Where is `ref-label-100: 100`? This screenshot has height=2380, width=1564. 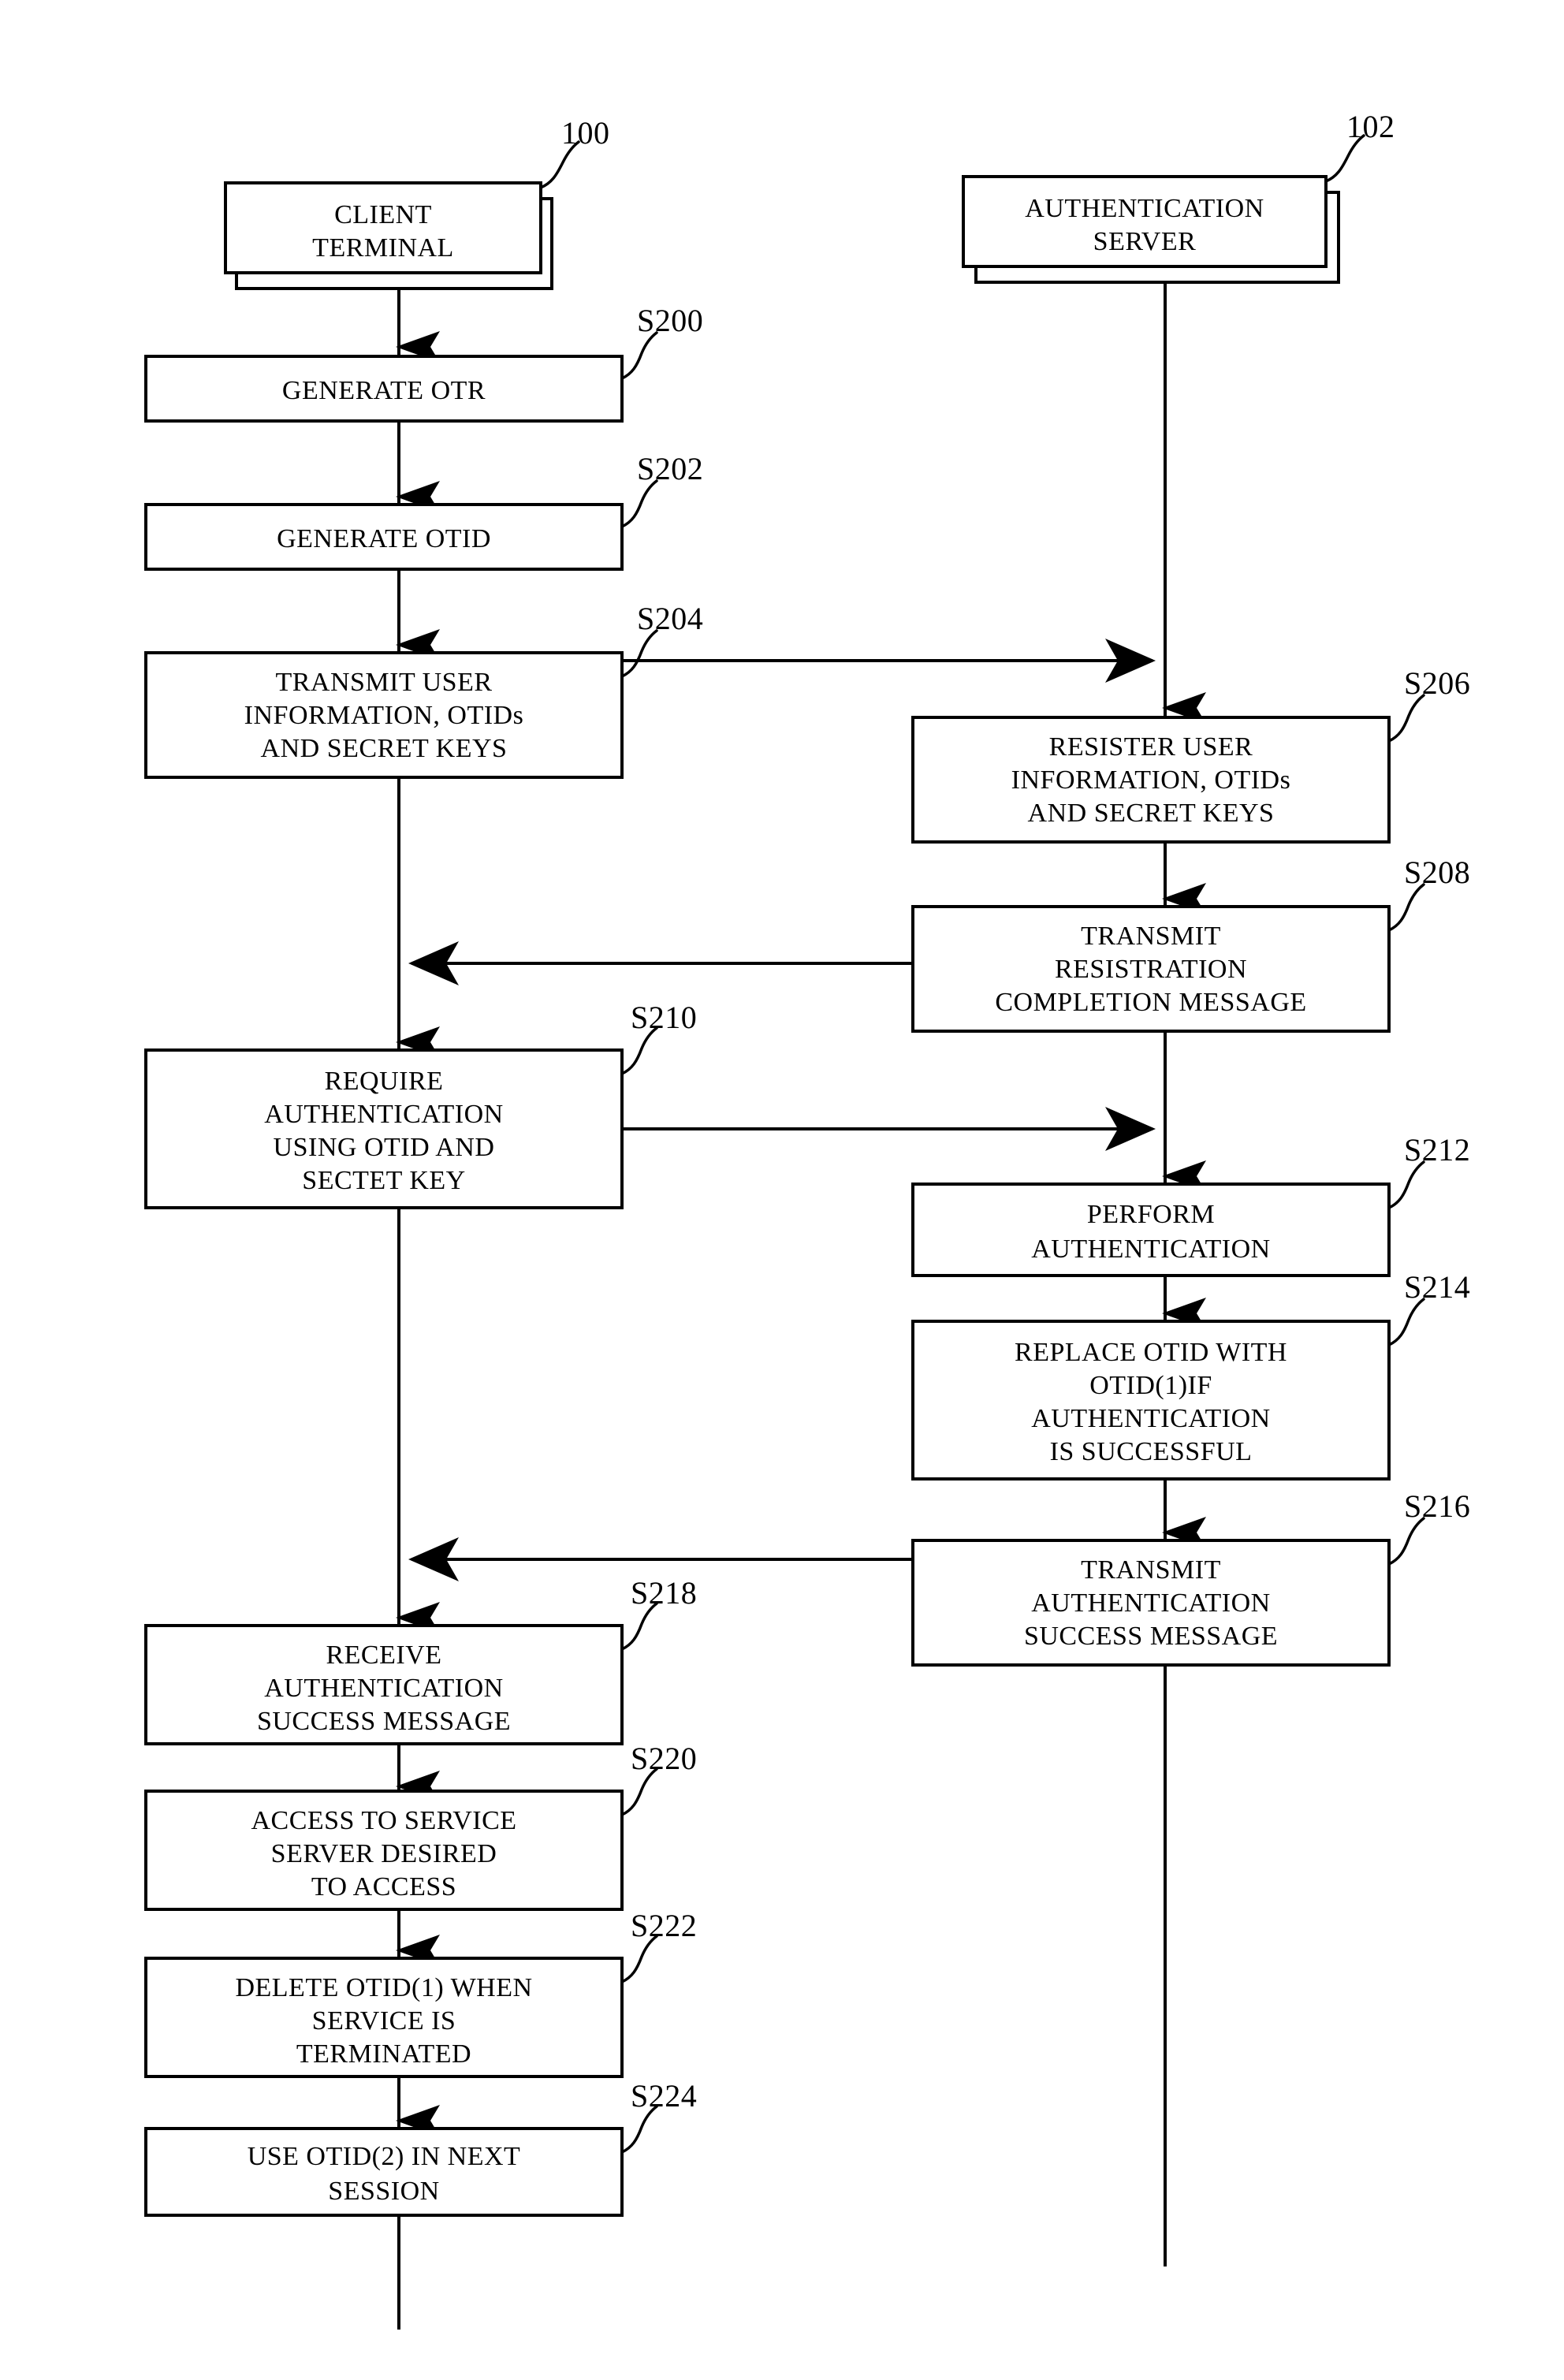 ref-label-100: 100 is located at coordinates (585, 133).